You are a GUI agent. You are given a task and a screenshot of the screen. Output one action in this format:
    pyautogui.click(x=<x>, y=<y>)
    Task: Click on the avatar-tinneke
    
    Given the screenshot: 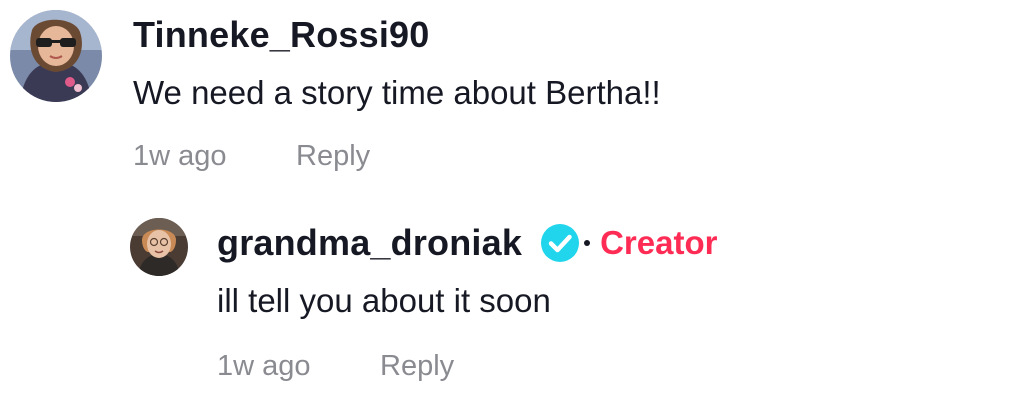 What is the action you would take?
    pyautogui.click(x=56, y=56)
    